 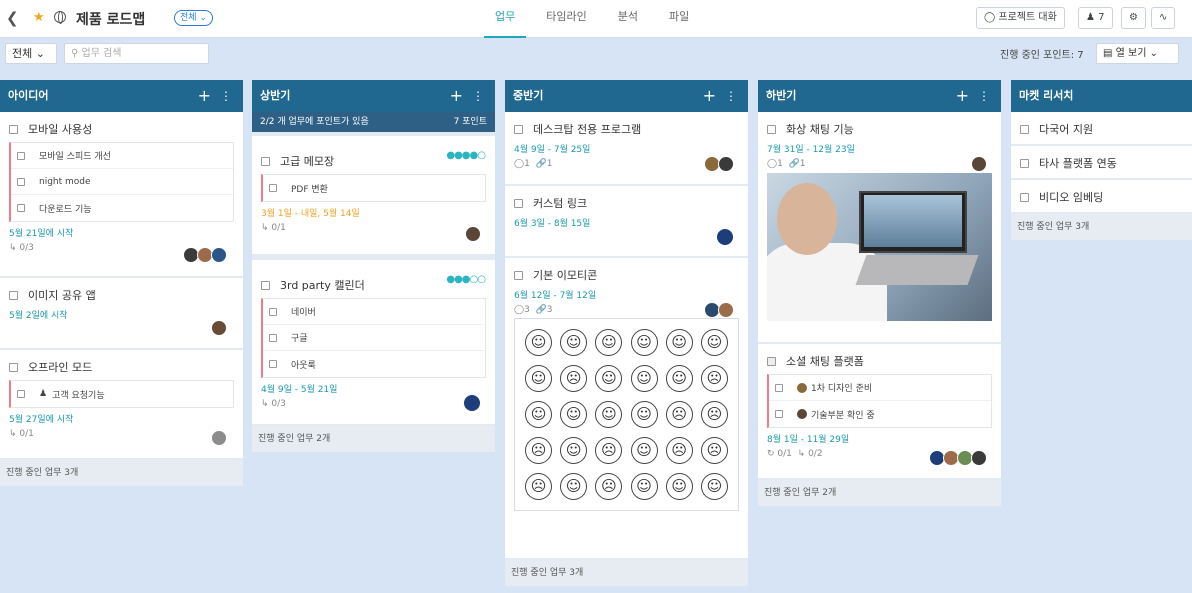 What do you see at coordinates (122, 156) in the screenshot?
I see `subtask-row: 모바일 스피드 개선` at bounding box center [122, 156].